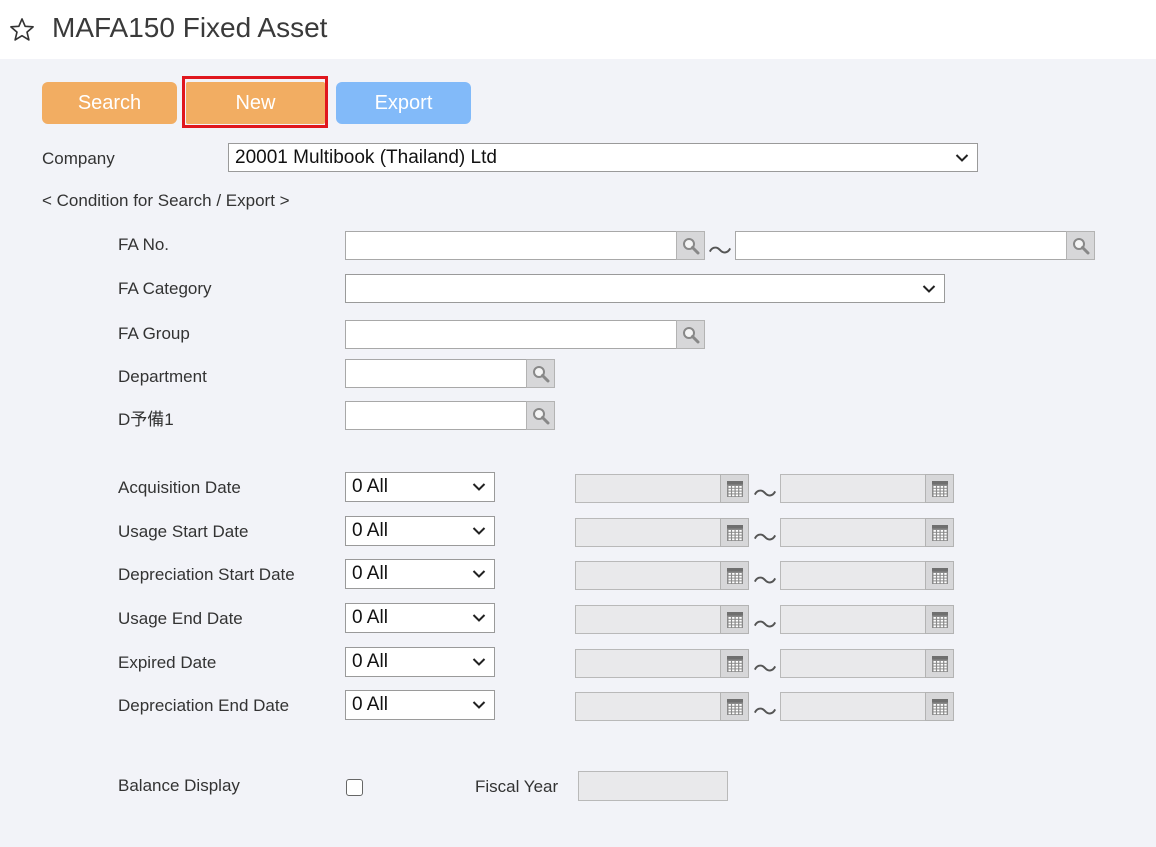 Image resolution: width=1156 pixels, height=847 pixels. Describe the element at coordinates (165, 288) in the screenshot. I see `fa-category-label: FA Category` at that location.